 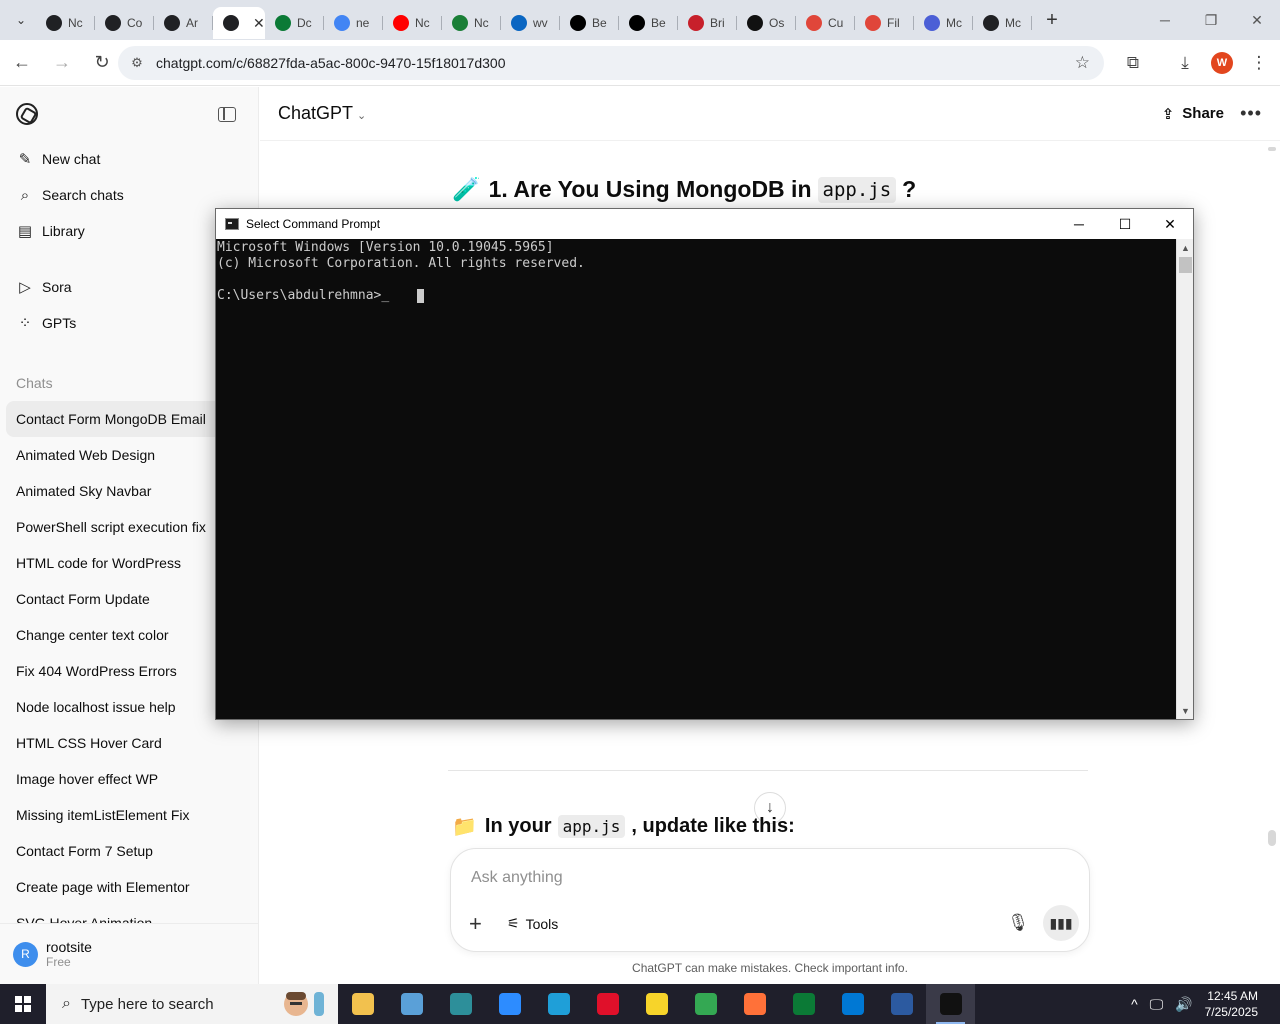 I want to click on forward-button: →, so click(x=62, y=63).